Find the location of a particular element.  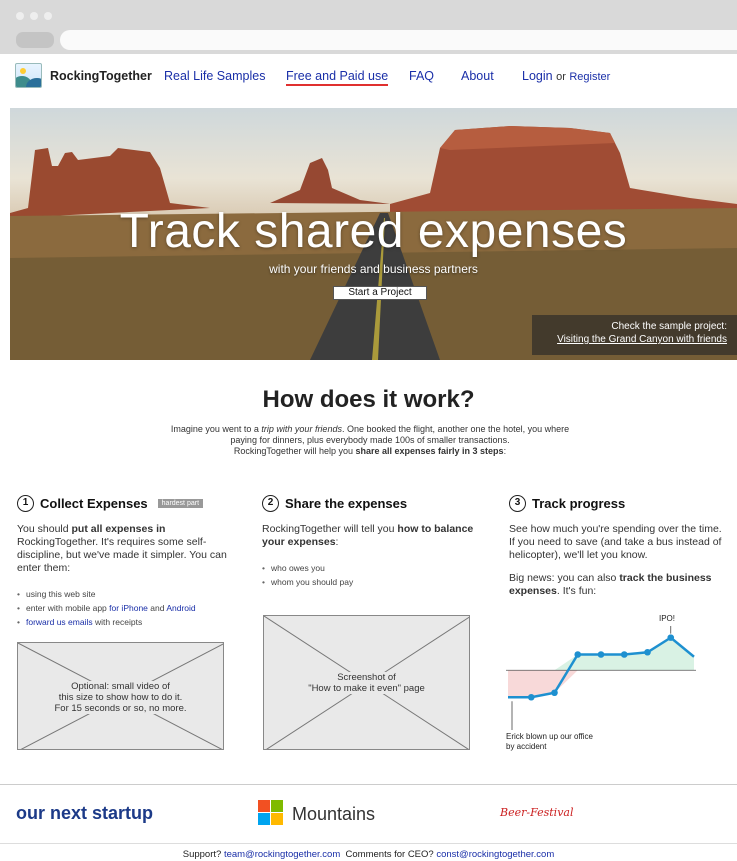

window-close-dot is located at coordinates (20, 16).